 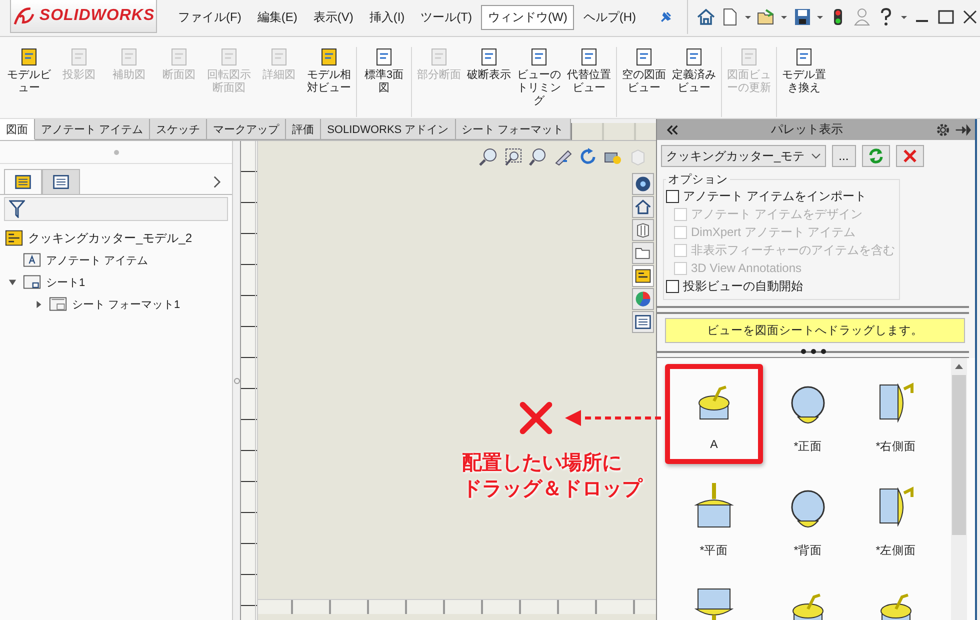 What do you see at coordinates (388, 129) in the screenshot?
I see `command-tab: SOLIDWORKS アドイン` at bounding box center [388, 129].